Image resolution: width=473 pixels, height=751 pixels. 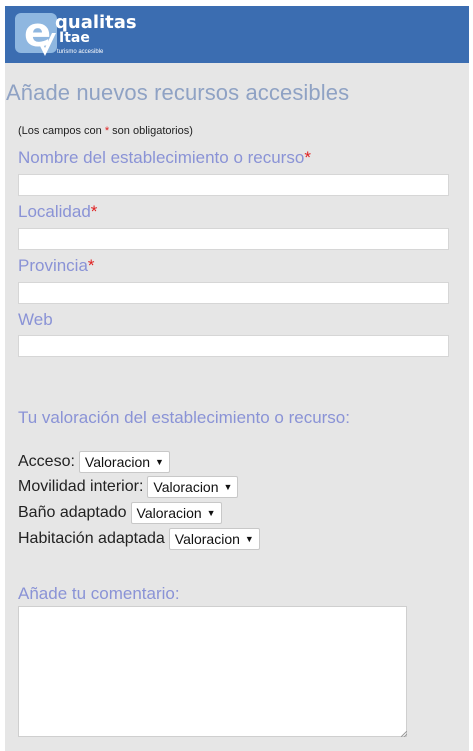 I want to click on comment-label: Añade tu comentario:, so click(x=99, y=593).